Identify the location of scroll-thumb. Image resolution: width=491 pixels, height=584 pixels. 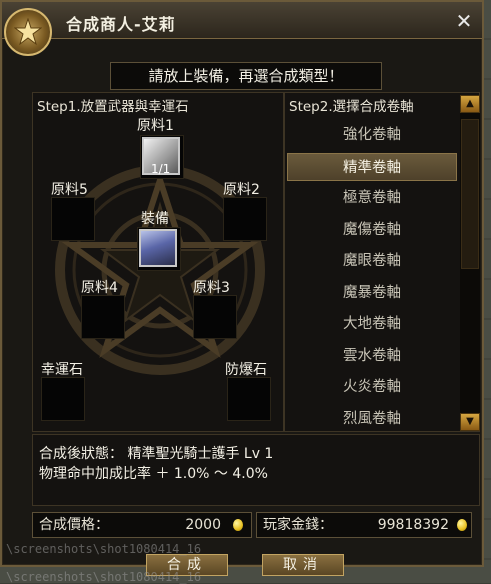
(470, 194).